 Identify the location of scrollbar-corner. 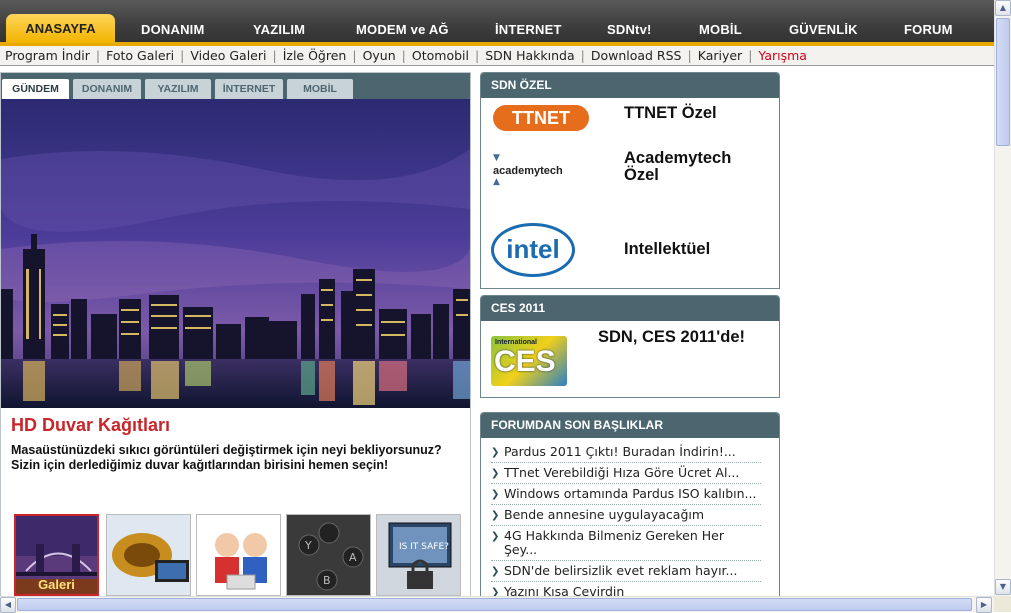
(1002, 604).